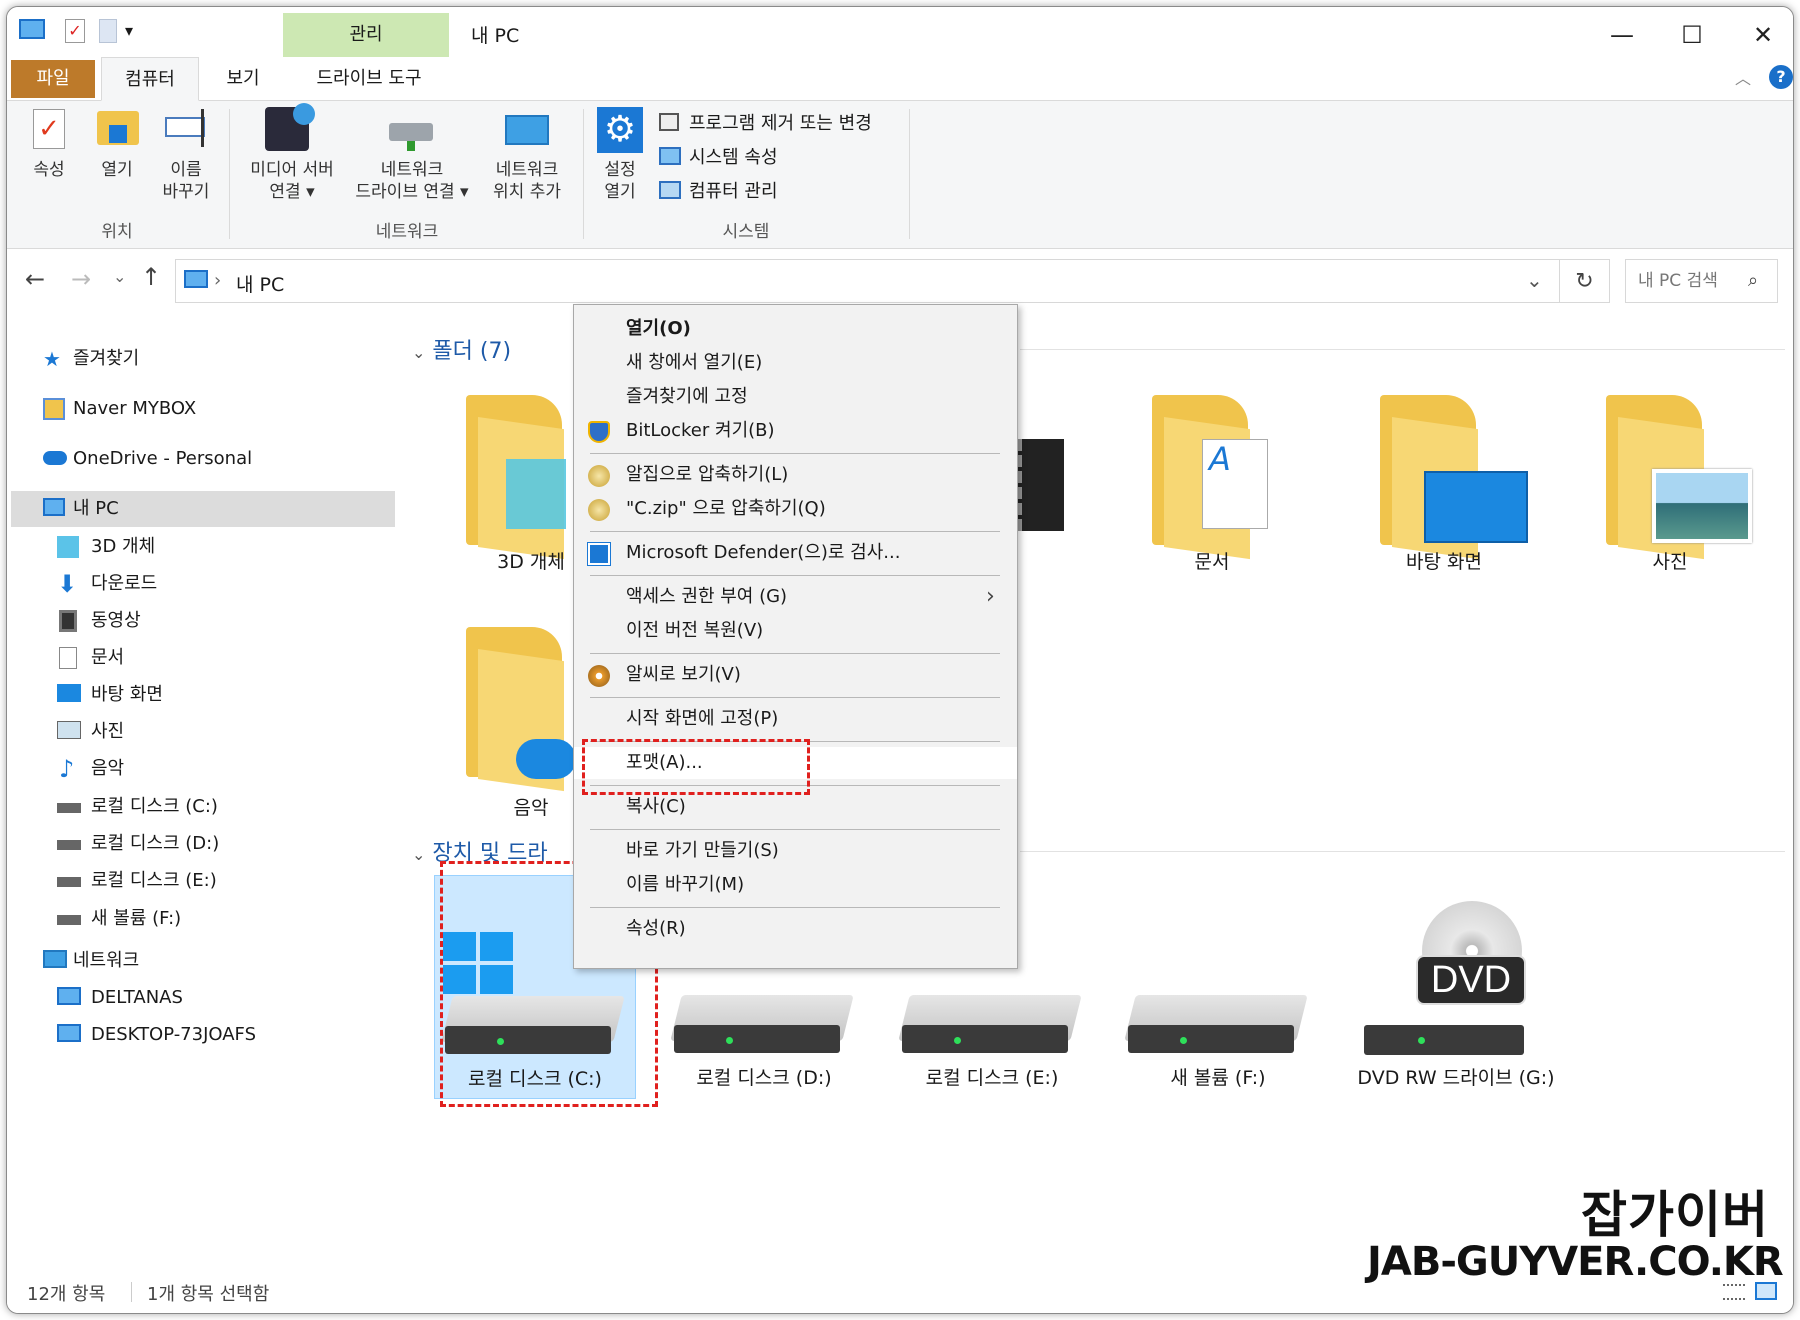  I want to click on menu-copy: 복사(C), so click(795, 807).